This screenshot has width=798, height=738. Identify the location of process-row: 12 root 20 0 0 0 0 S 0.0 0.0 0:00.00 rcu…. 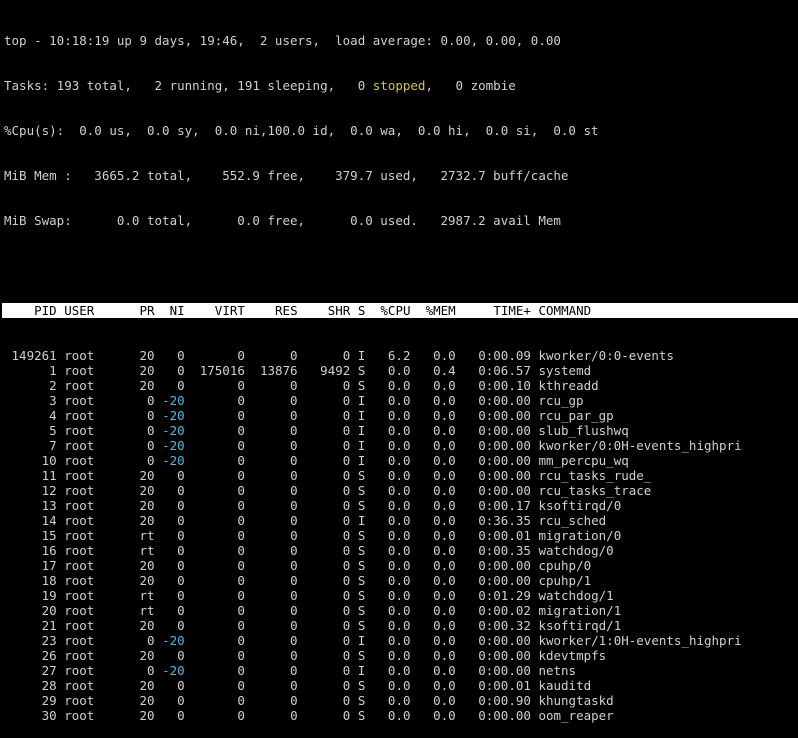
(401, 490).